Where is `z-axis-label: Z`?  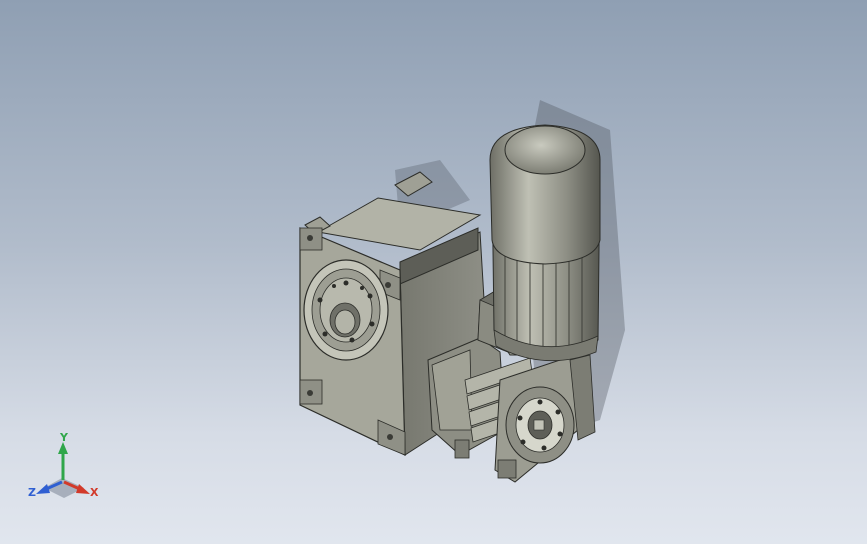
z-axis-label: Z is located at coordinates (32, 492).